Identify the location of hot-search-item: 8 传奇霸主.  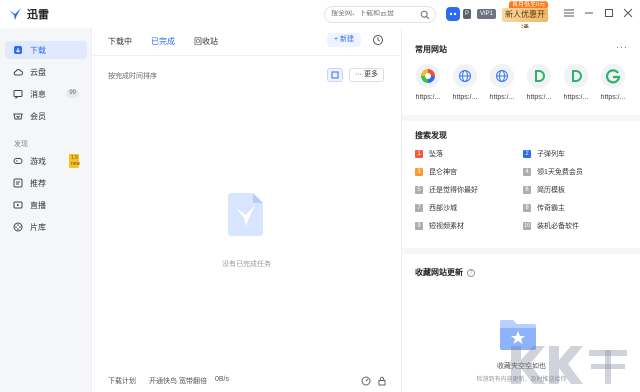
(544, 208).